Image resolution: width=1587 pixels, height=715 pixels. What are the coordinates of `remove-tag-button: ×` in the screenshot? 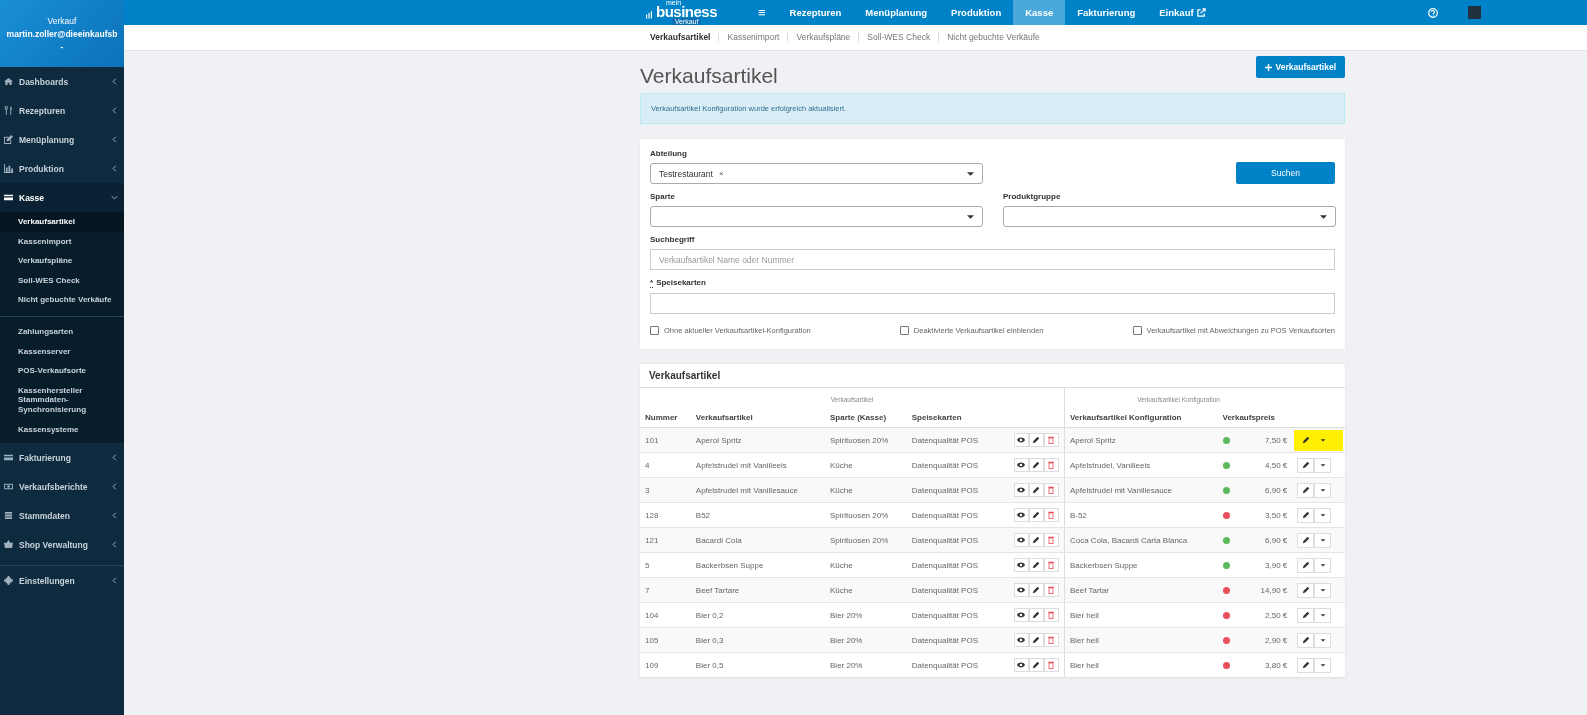 It's located at (721, 173).